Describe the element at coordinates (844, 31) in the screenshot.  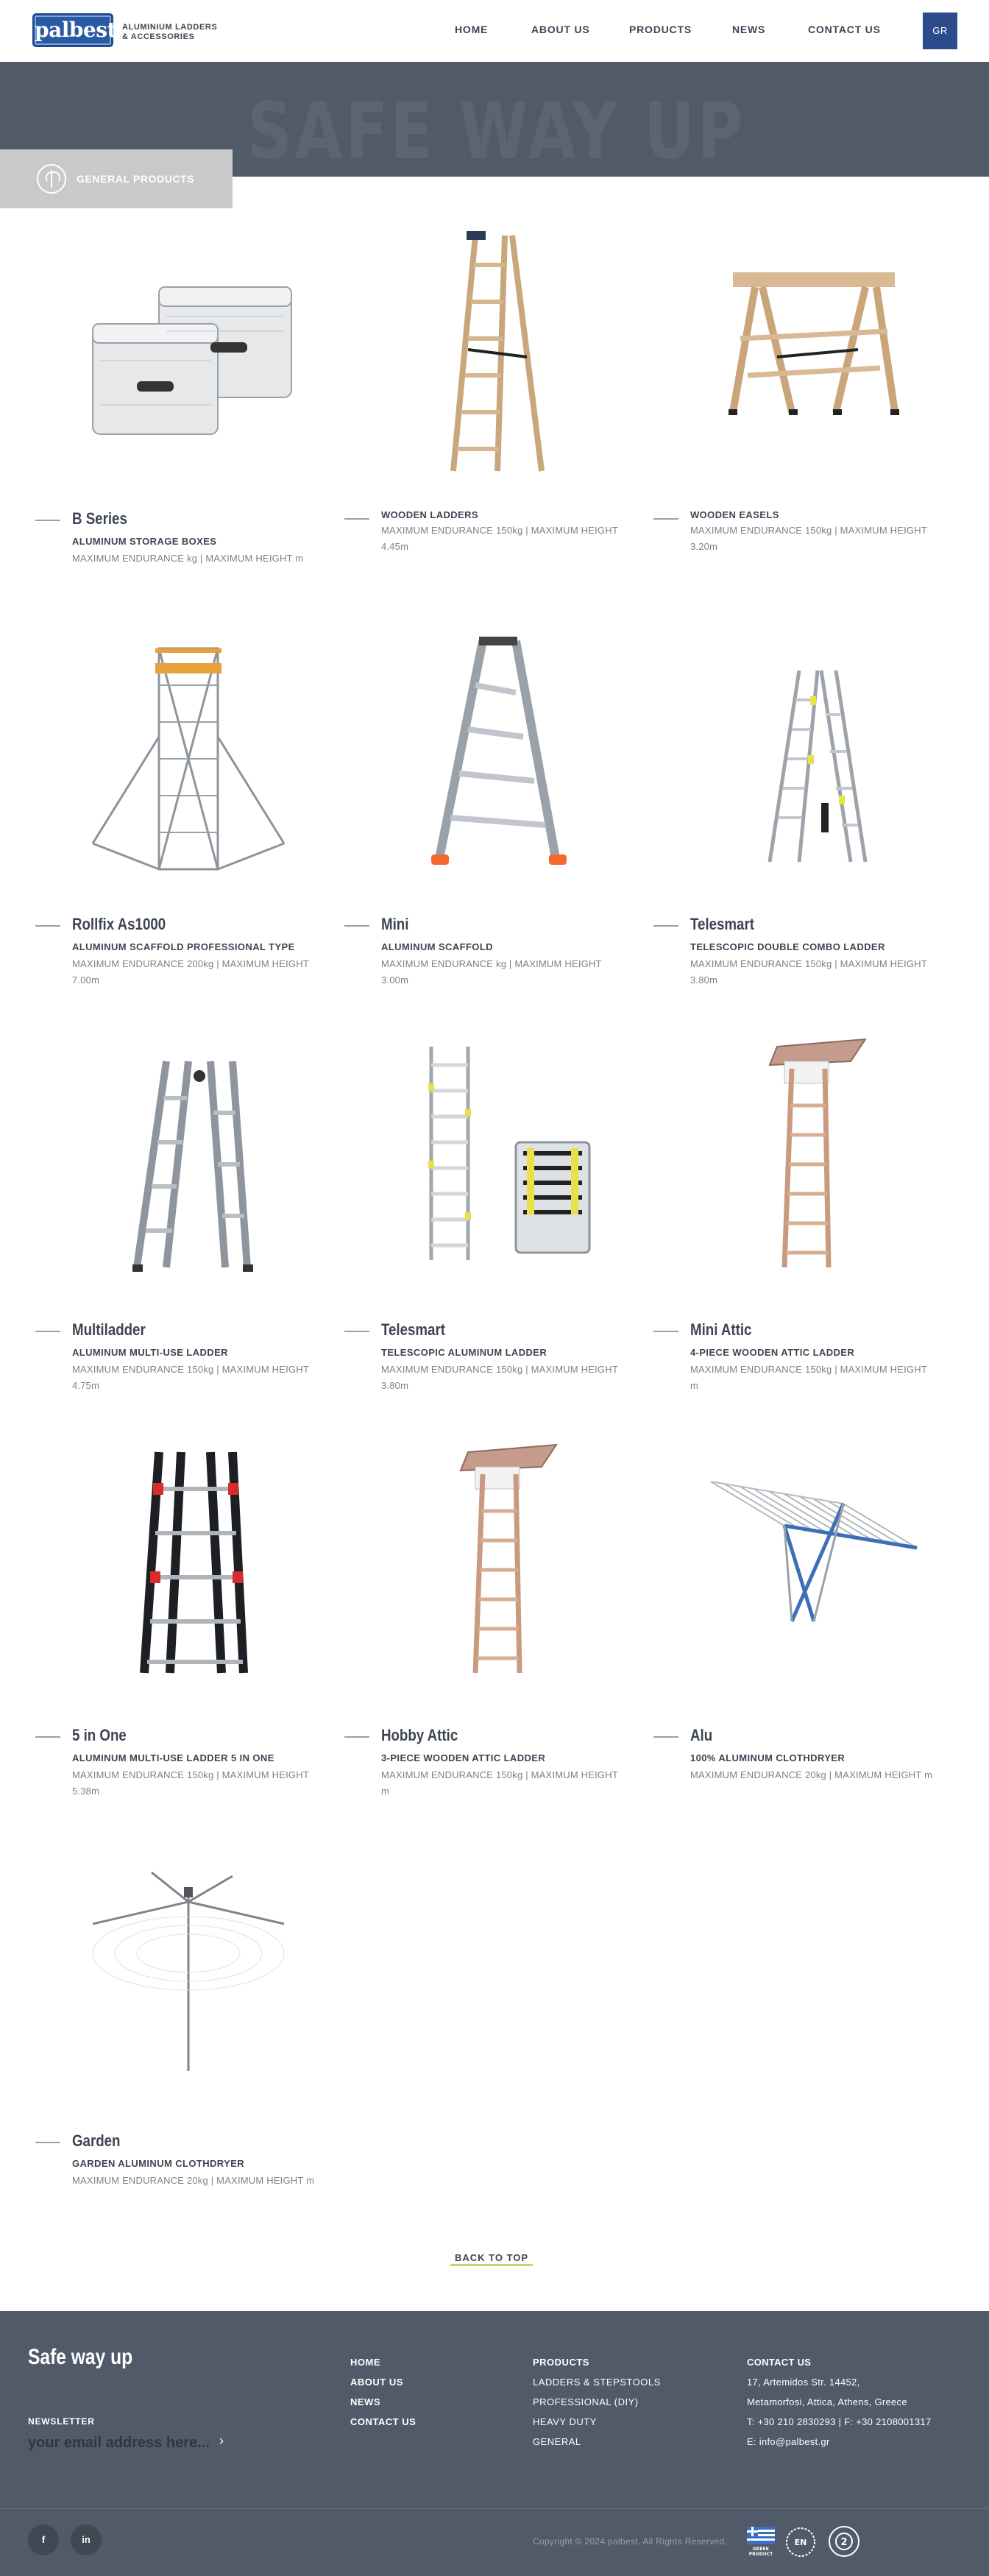
I see `nav-contact-us: CONTACT US` at that location.